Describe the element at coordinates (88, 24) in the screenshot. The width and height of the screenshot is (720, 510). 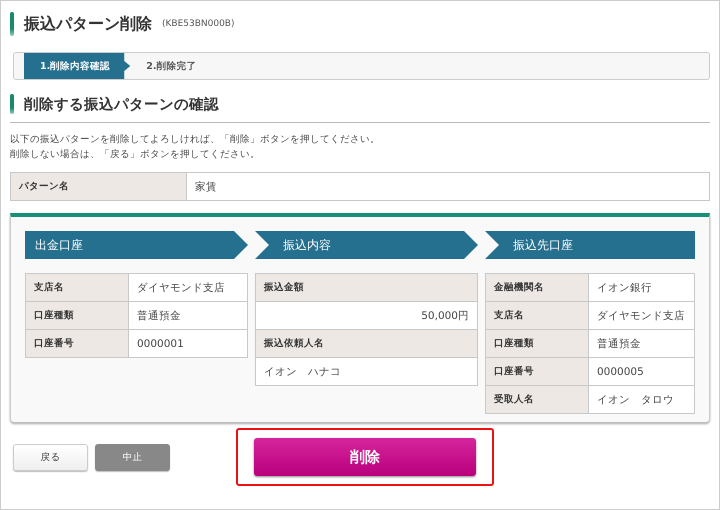
I see `page-title: 振込パターン削除` at that location.